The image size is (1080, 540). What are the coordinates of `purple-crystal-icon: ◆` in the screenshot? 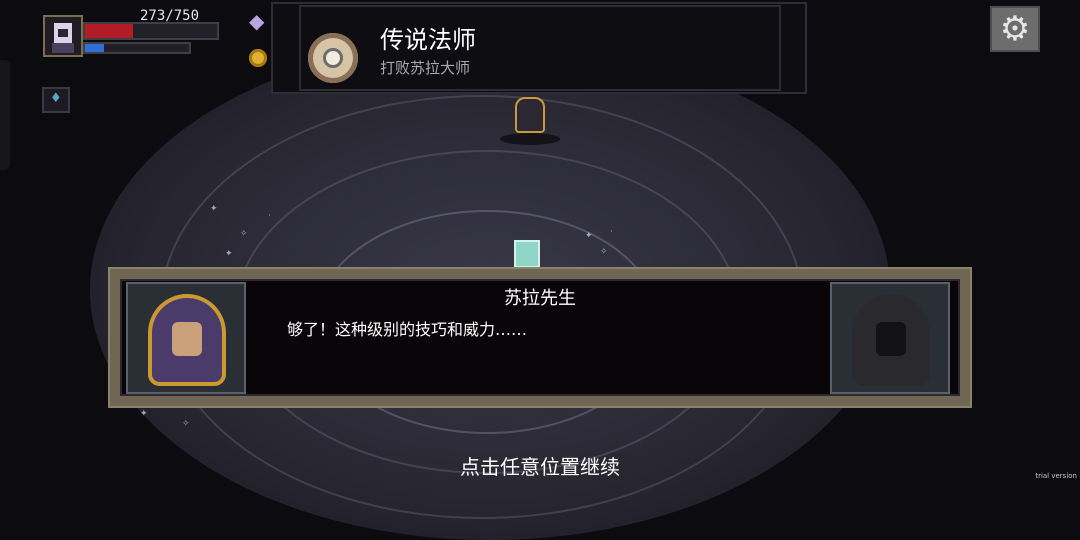 It's located at (257, 21).